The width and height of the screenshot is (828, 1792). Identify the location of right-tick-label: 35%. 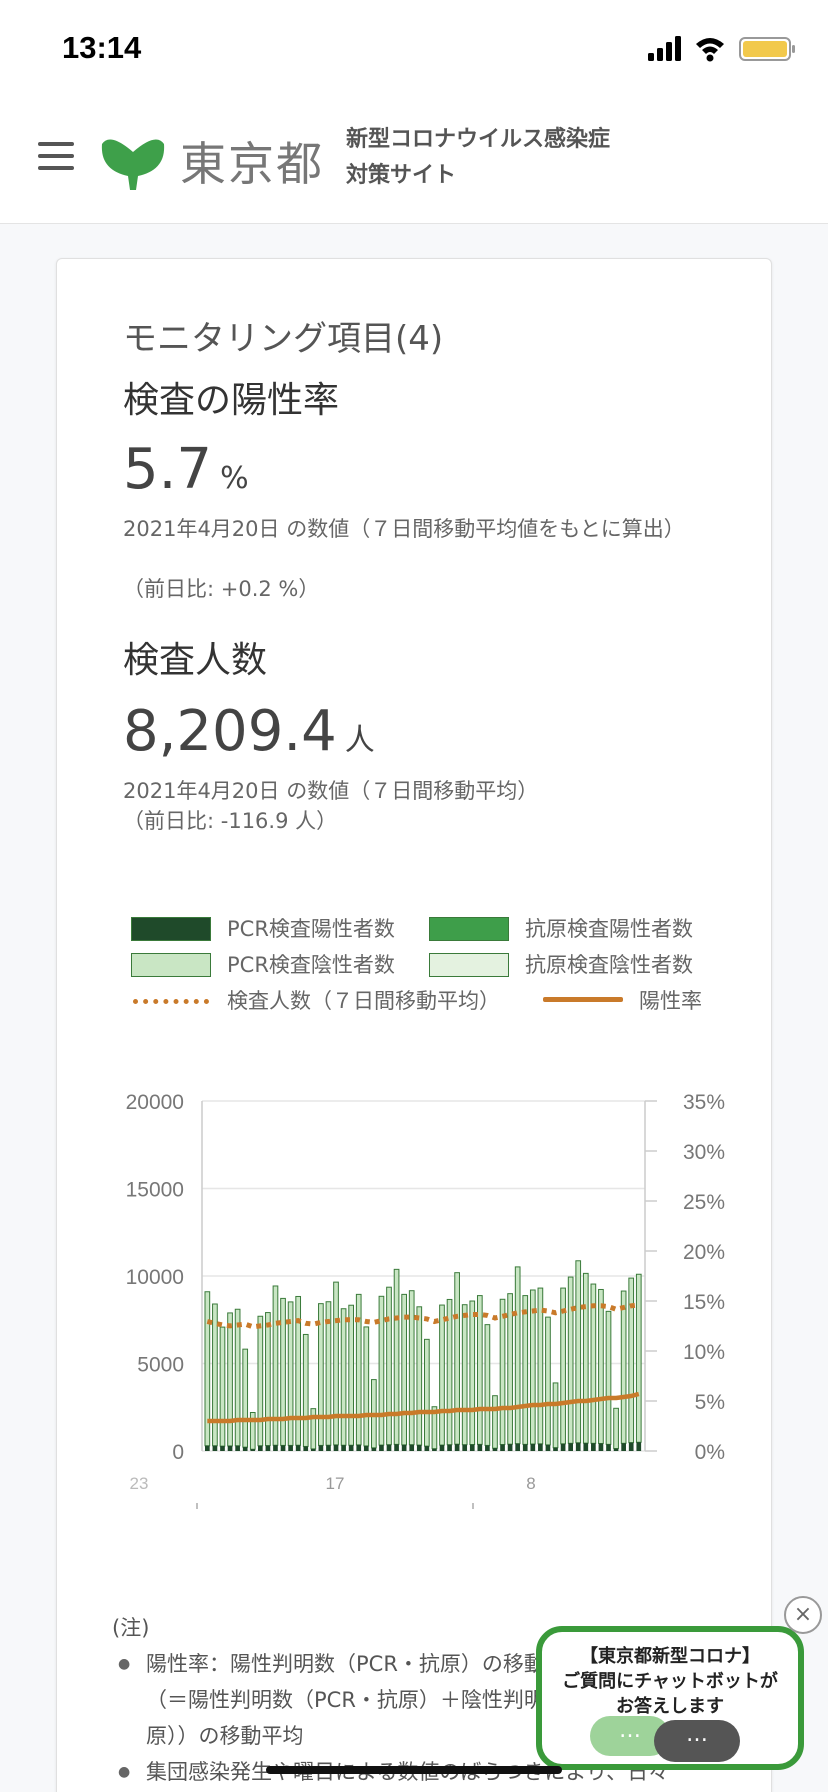
(704, 1102).